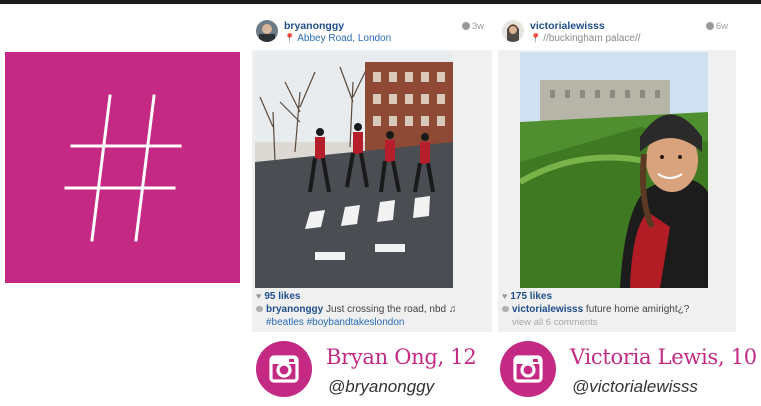 This screenshot has height=406, width=761. I want to click on caption-text: future home amiright¿?, so click(636, 309).